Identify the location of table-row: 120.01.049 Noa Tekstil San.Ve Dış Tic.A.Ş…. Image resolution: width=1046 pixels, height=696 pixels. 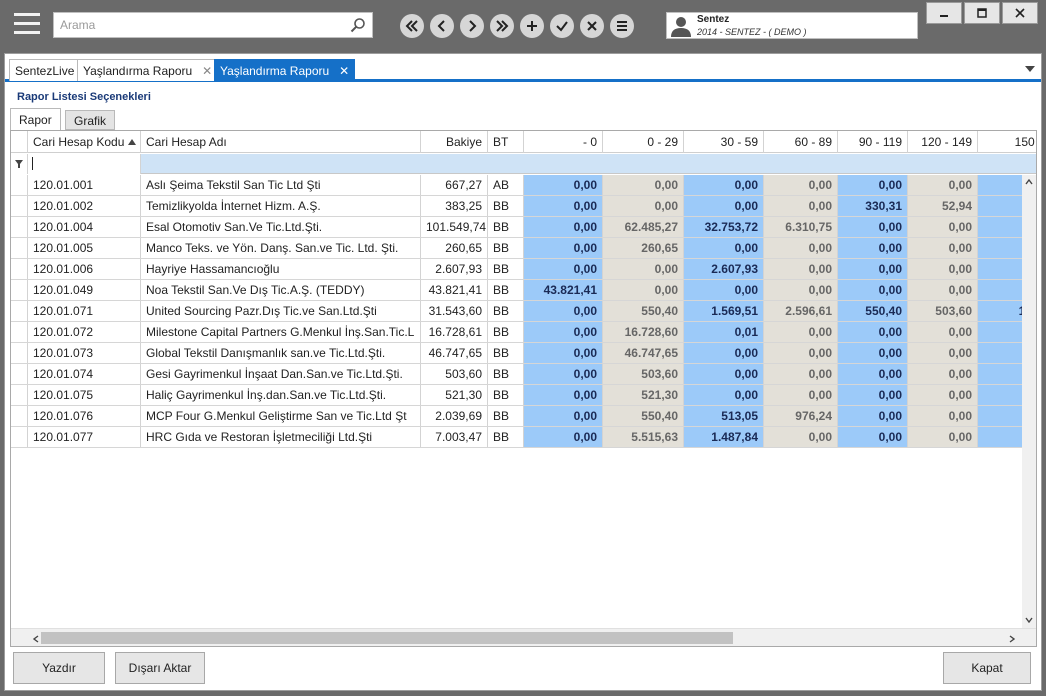
(523, 290).